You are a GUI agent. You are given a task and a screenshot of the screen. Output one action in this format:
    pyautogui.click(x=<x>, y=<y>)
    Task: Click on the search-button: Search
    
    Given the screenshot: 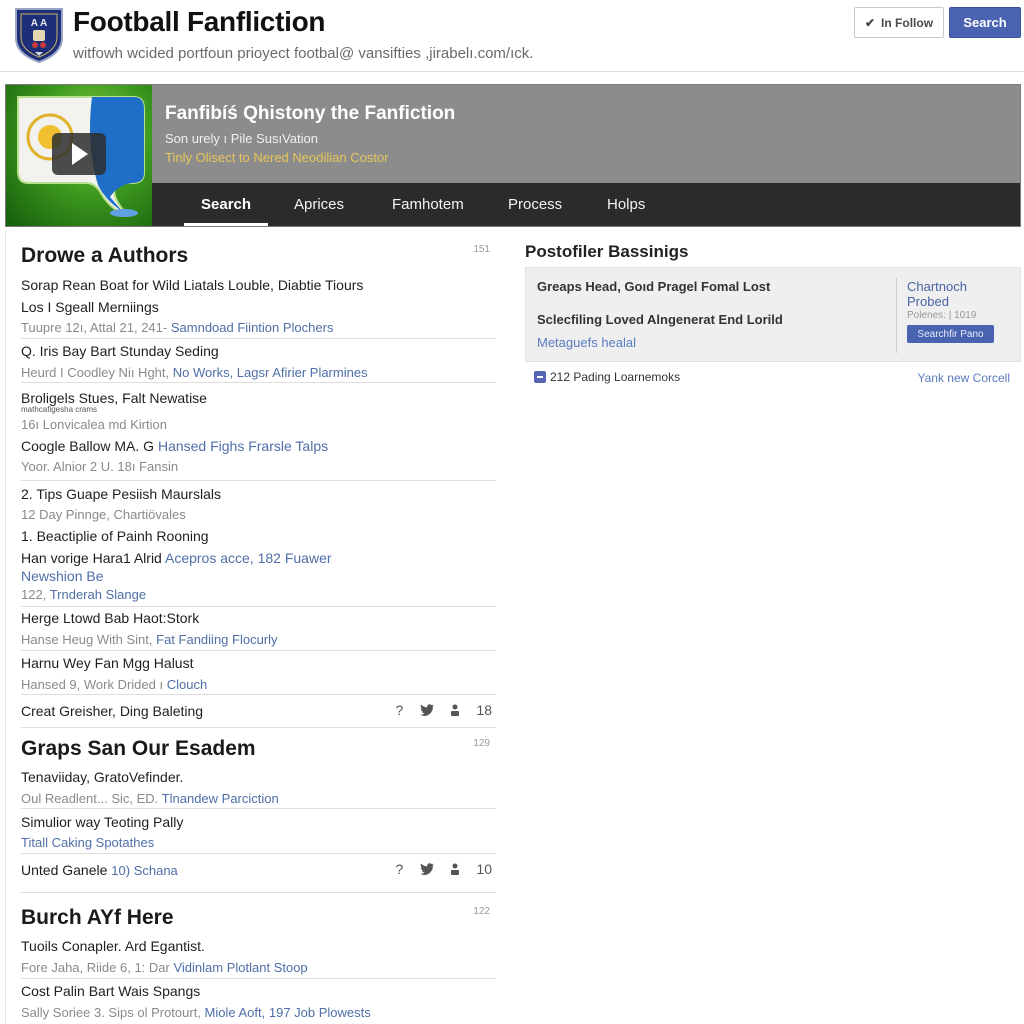 What is the action you would take?
    pyautogui.click(x=985, y=22)
    